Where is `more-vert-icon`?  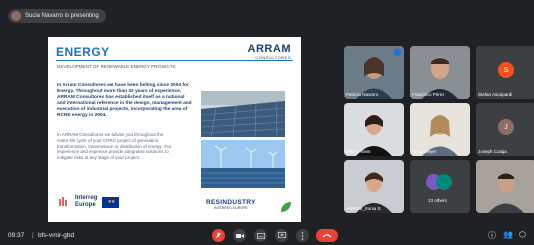
more-vert-icon is located at coordinates (302, 235).